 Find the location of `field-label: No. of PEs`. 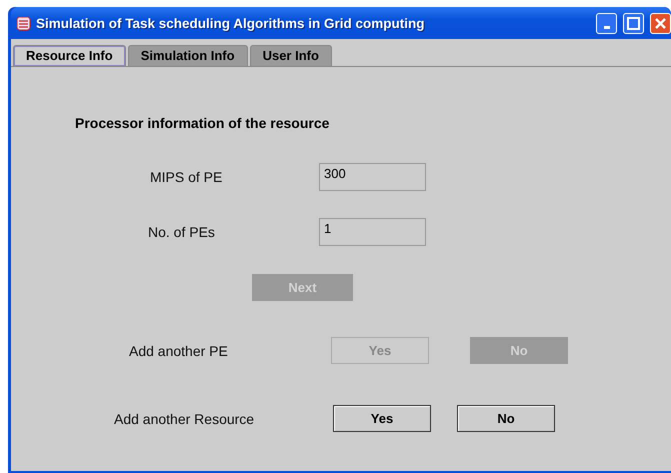

field-label: No. of PEs is located at coordinates (181, 232).